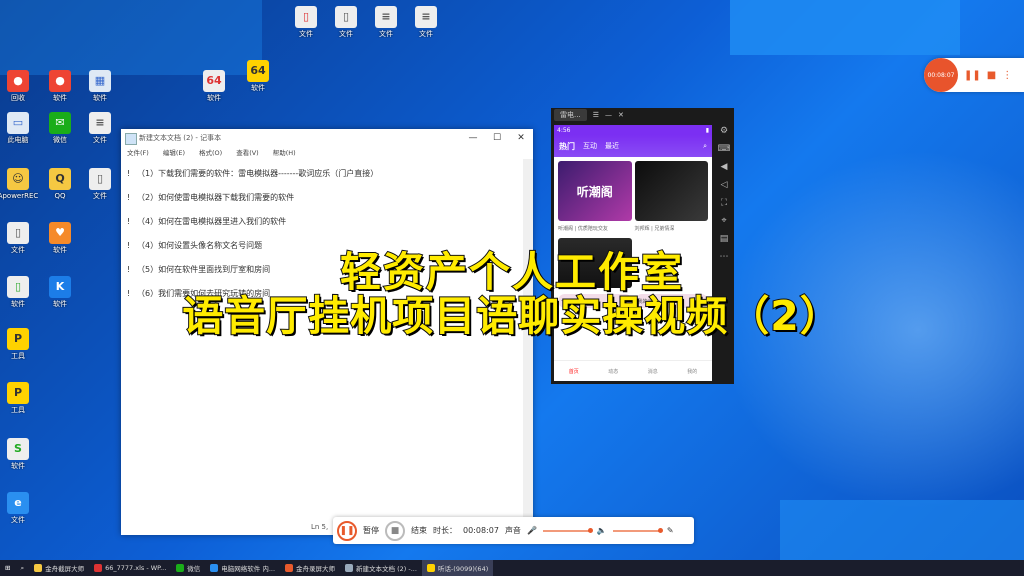 This screenshot has width=1024, height=576. I want to click on notepad-icon, so click(131, 139).